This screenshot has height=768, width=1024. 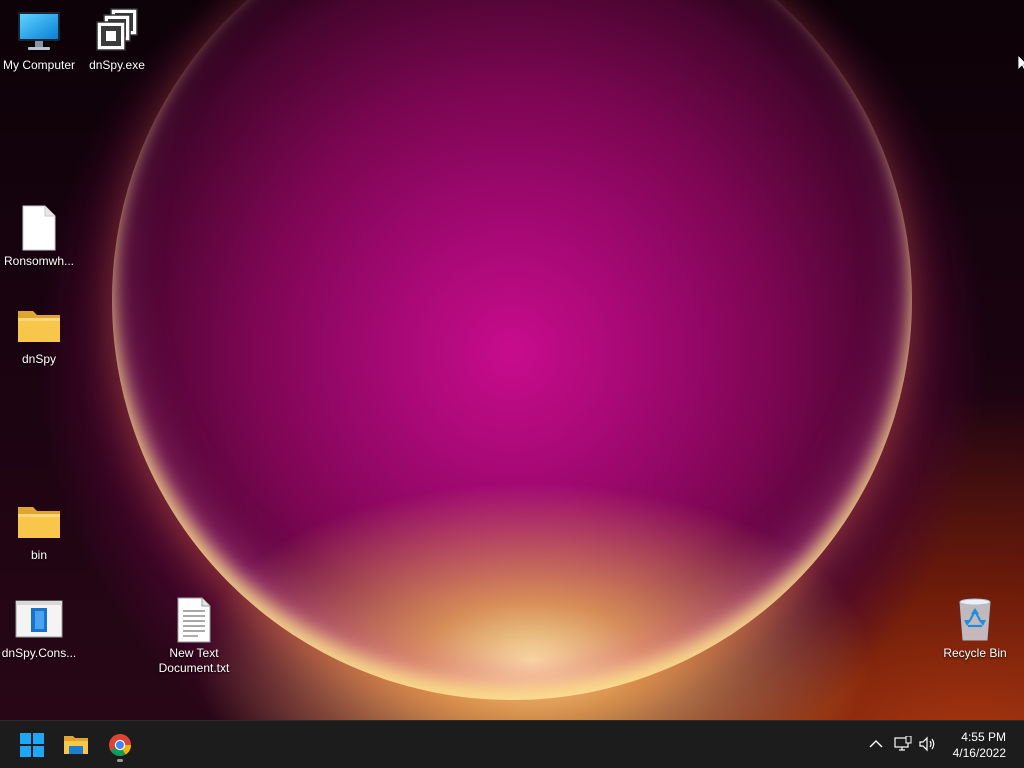 I want to click on taskbar-chrome-button, so click(x=120, y=745).